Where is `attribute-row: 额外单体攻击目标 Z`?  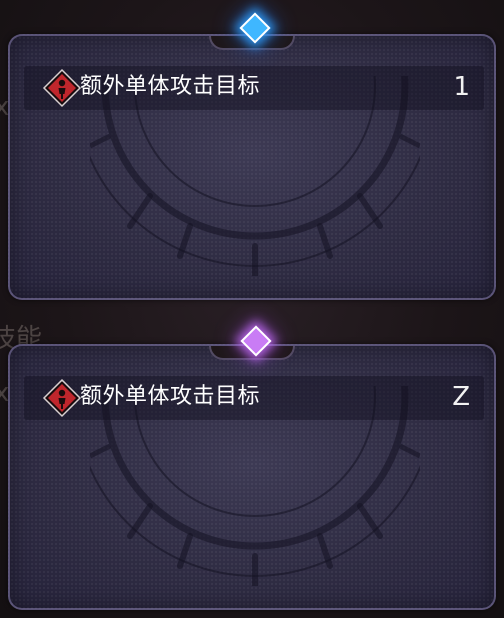
attribute-row: 额外单体攻击目标 Z is located at coordinates (254, 398).